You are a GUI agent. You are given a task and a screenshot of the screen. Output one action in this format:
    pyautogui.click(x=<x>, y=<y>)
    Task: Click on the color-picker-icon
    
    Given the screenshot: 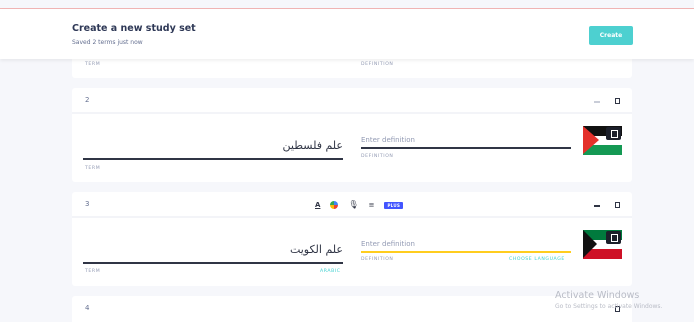 What is the action you would take?
    pyautogui.click(x=334, y=205)
    